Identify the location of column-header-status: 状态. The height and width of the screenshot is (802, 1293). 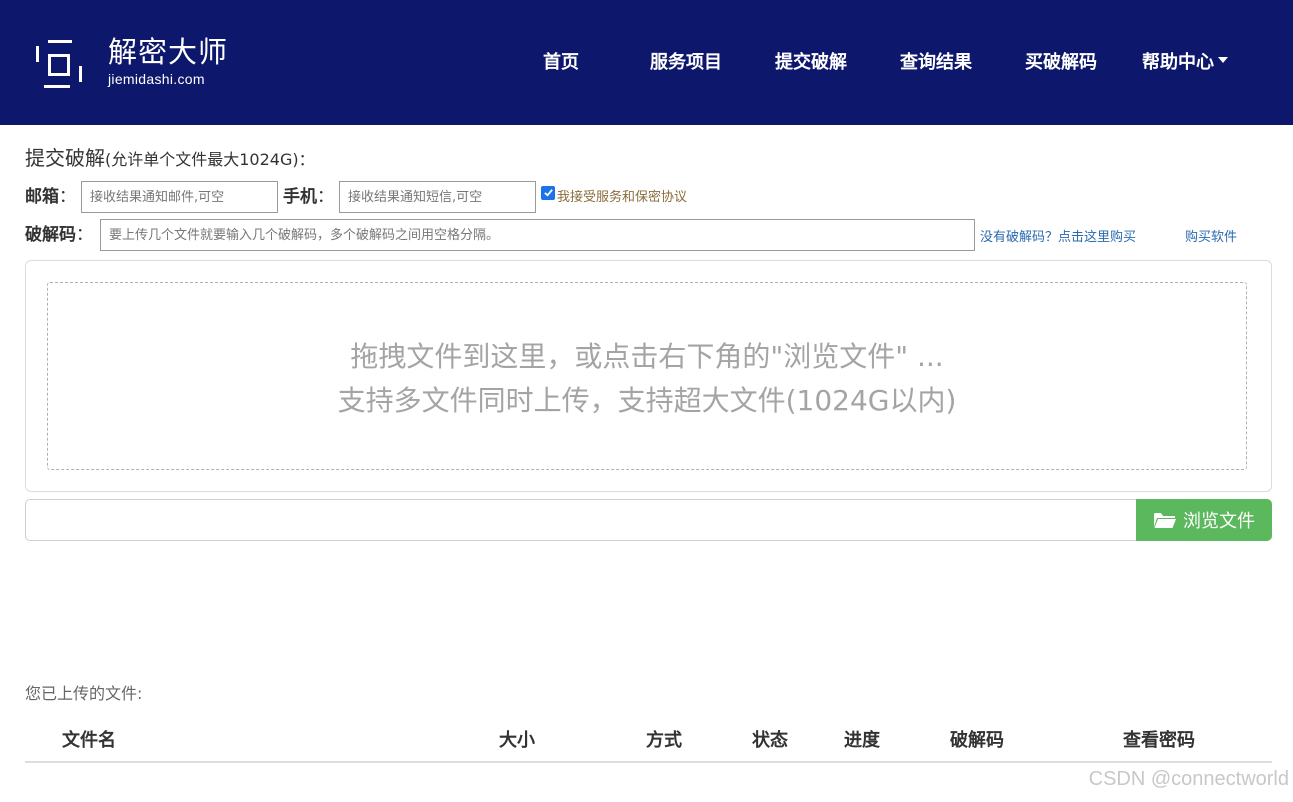
(770, 740).